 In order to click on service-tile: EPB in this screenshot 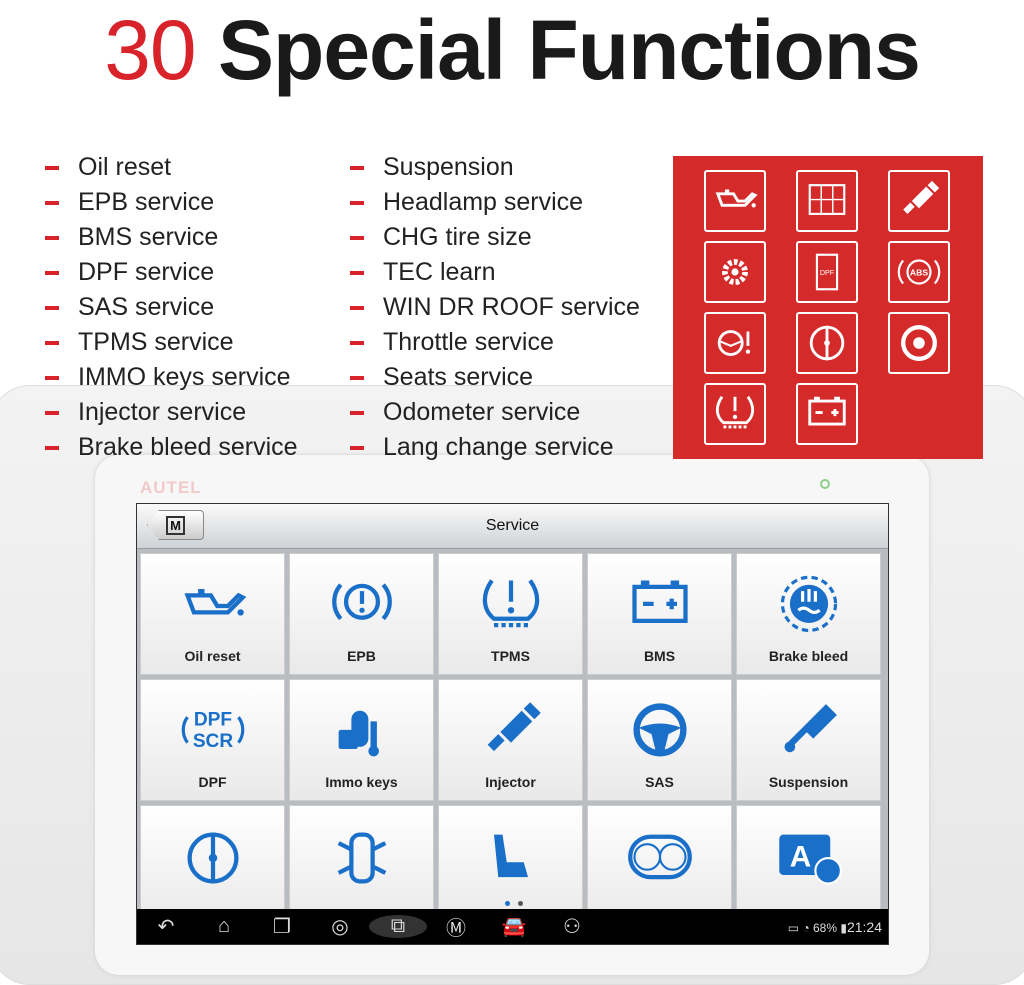, I will do `click(361, 614)`.